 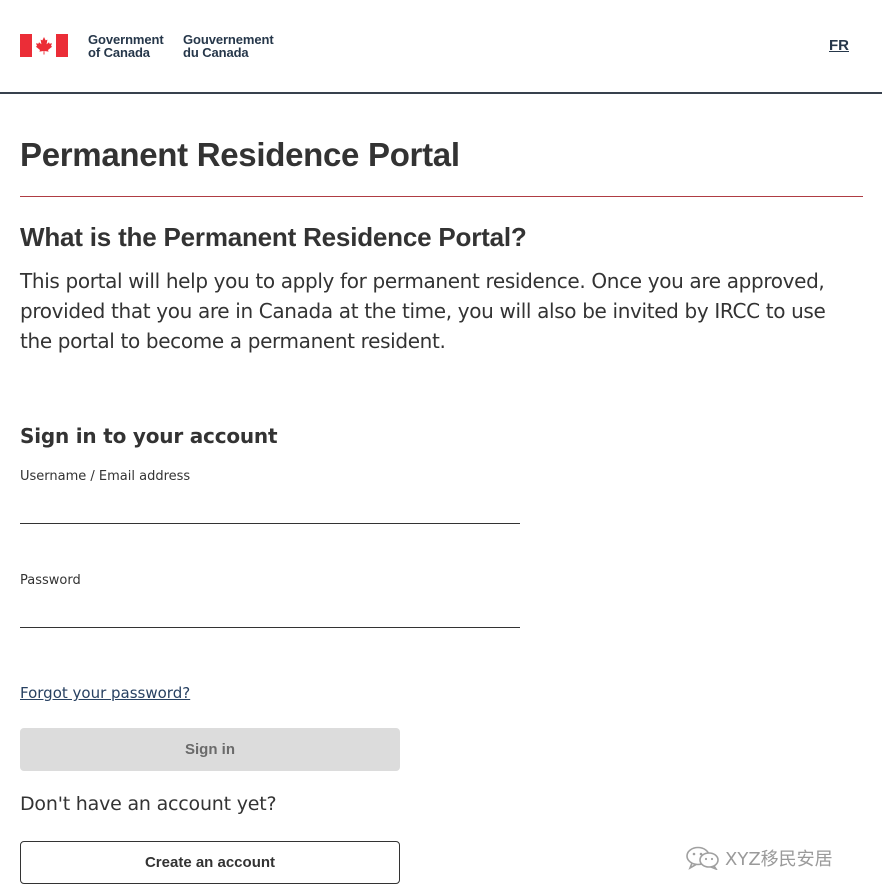 I want to click on page-title: Permanent Residence Portal, so click(x=240, y=154).